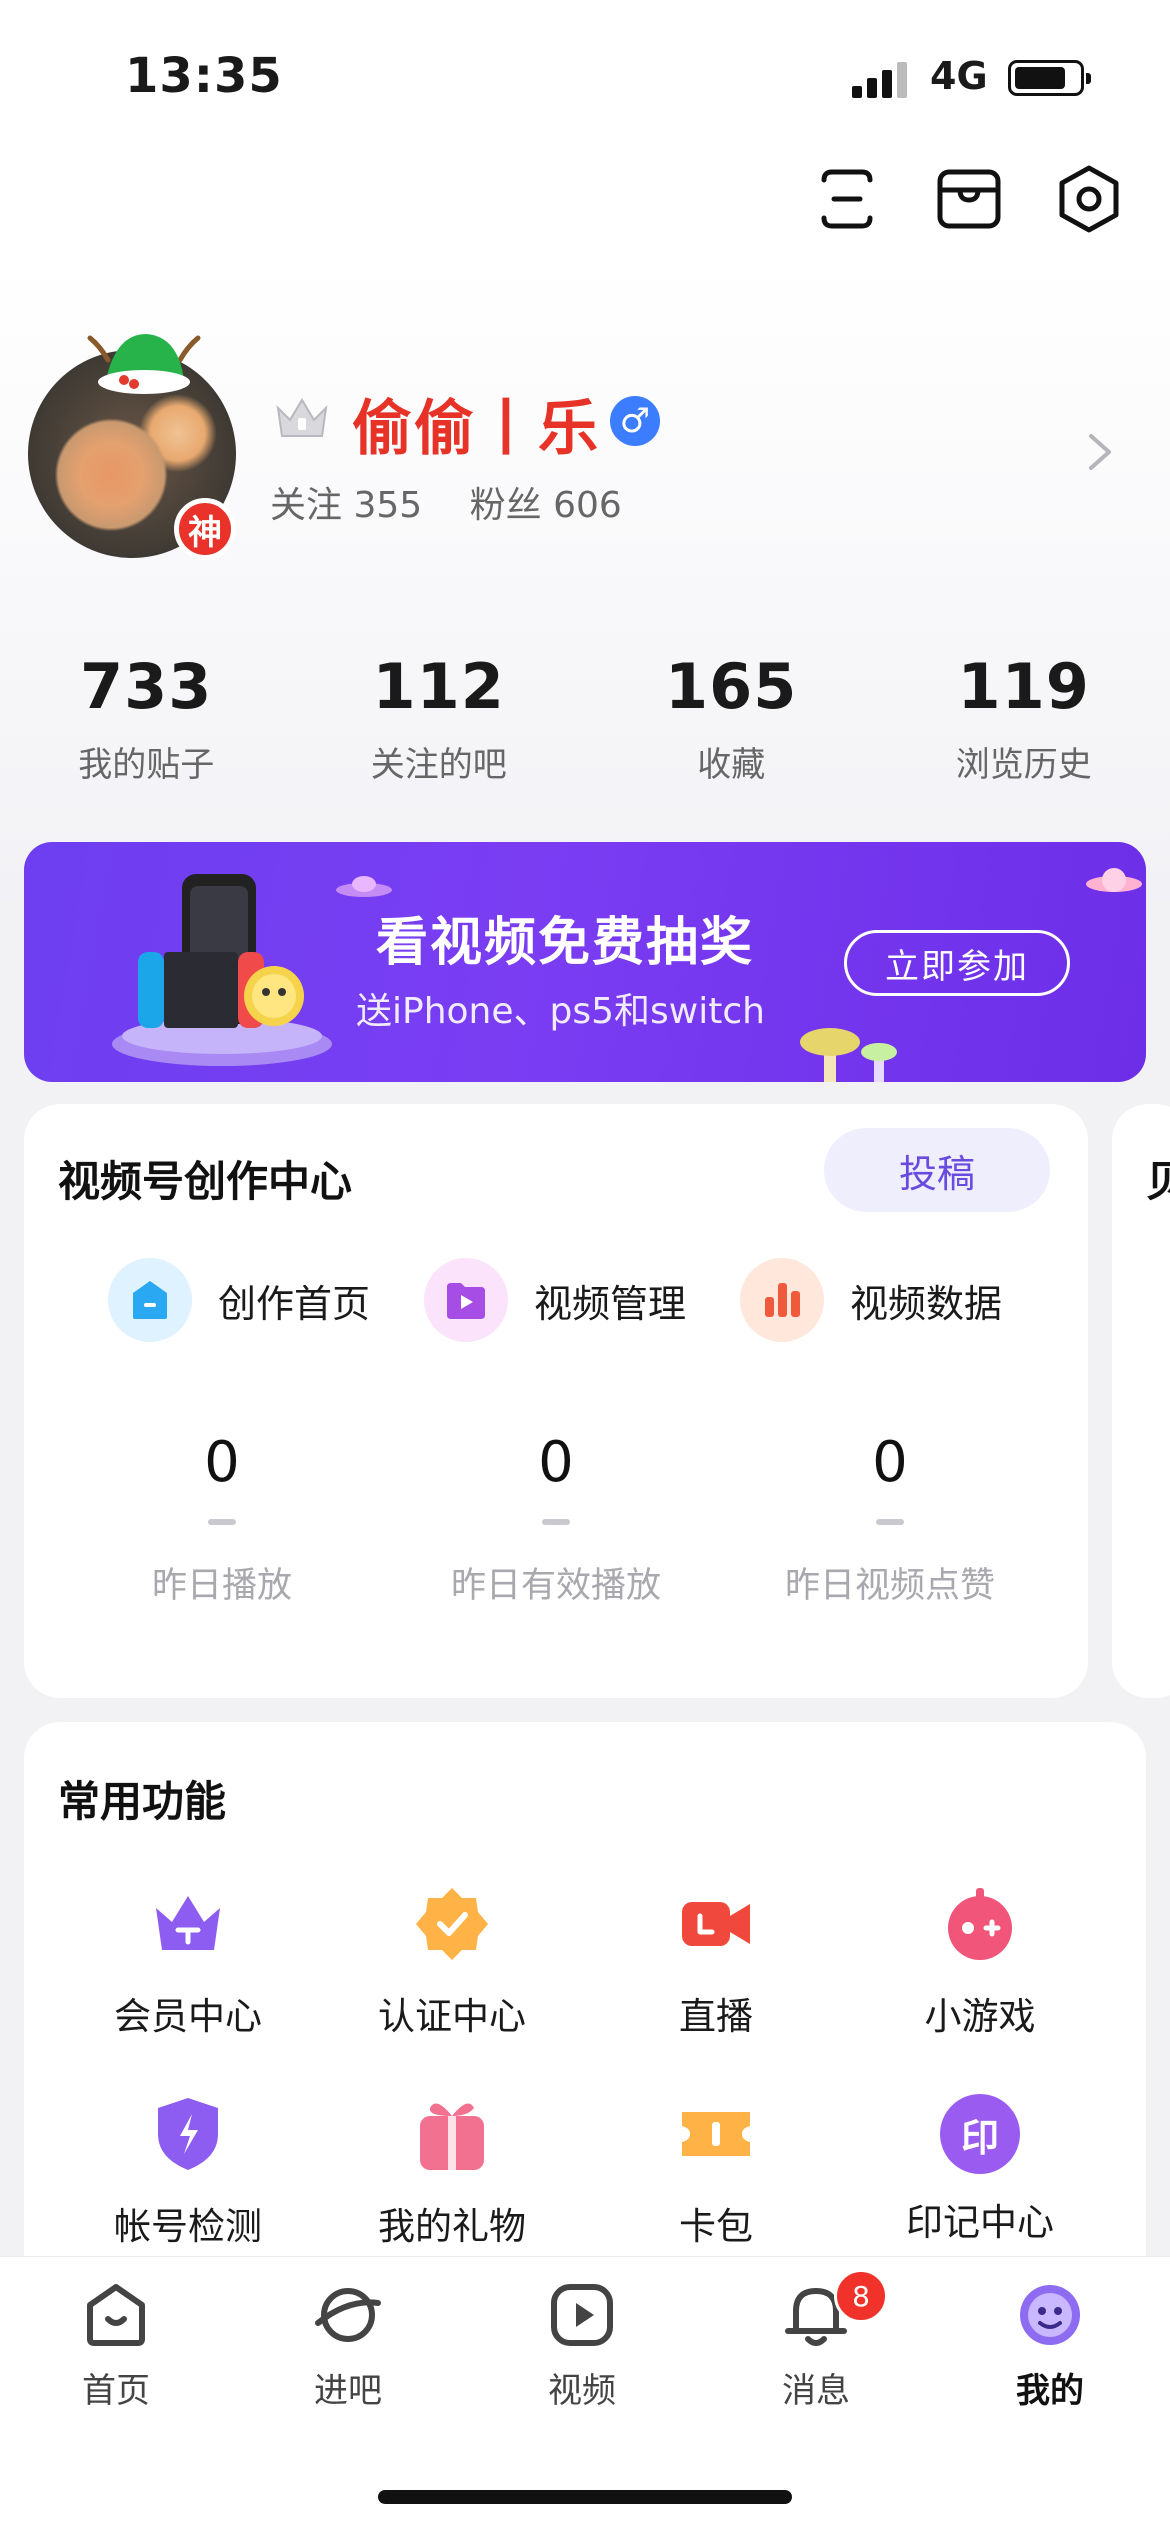 The image size is (1170, 2532). Describe the element at coordinates (294, 1303) in the screenshot. I see `quick-link-label: 创作首页` at that location.